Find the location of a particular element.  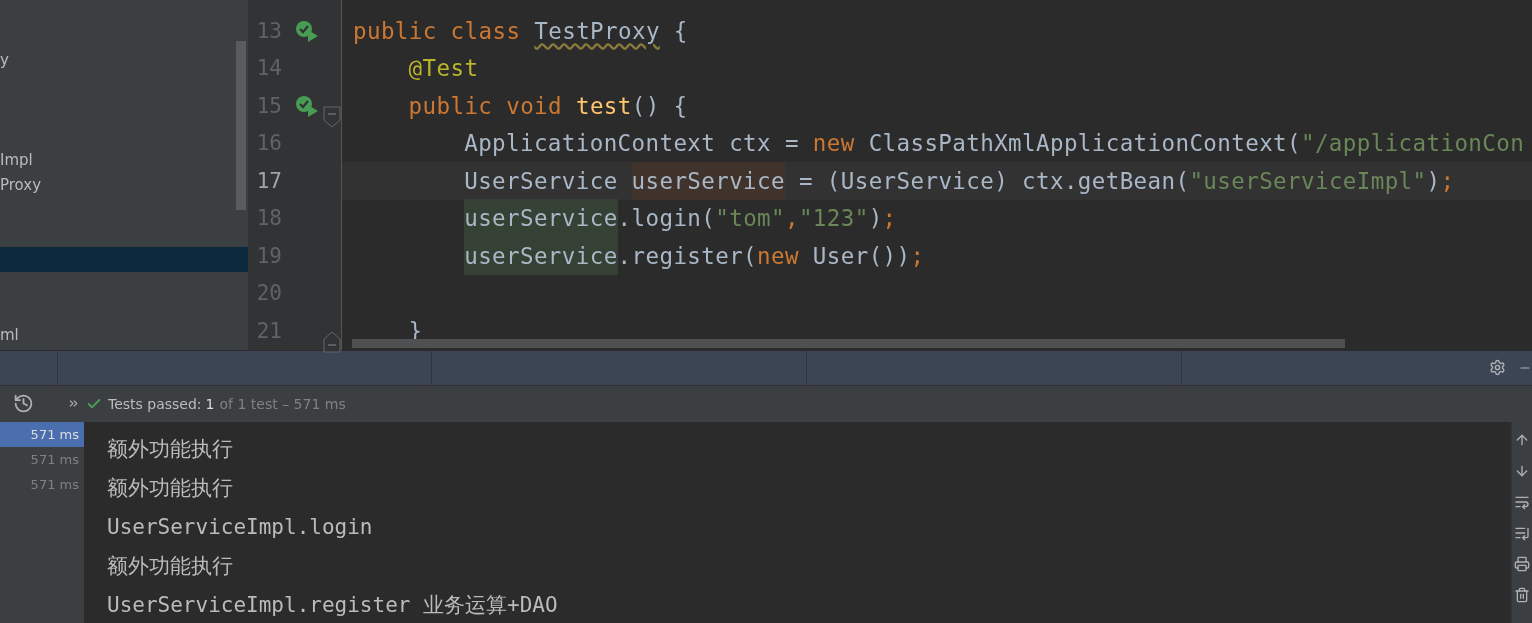

code-token: UserService is located at coordinates (541, 180).